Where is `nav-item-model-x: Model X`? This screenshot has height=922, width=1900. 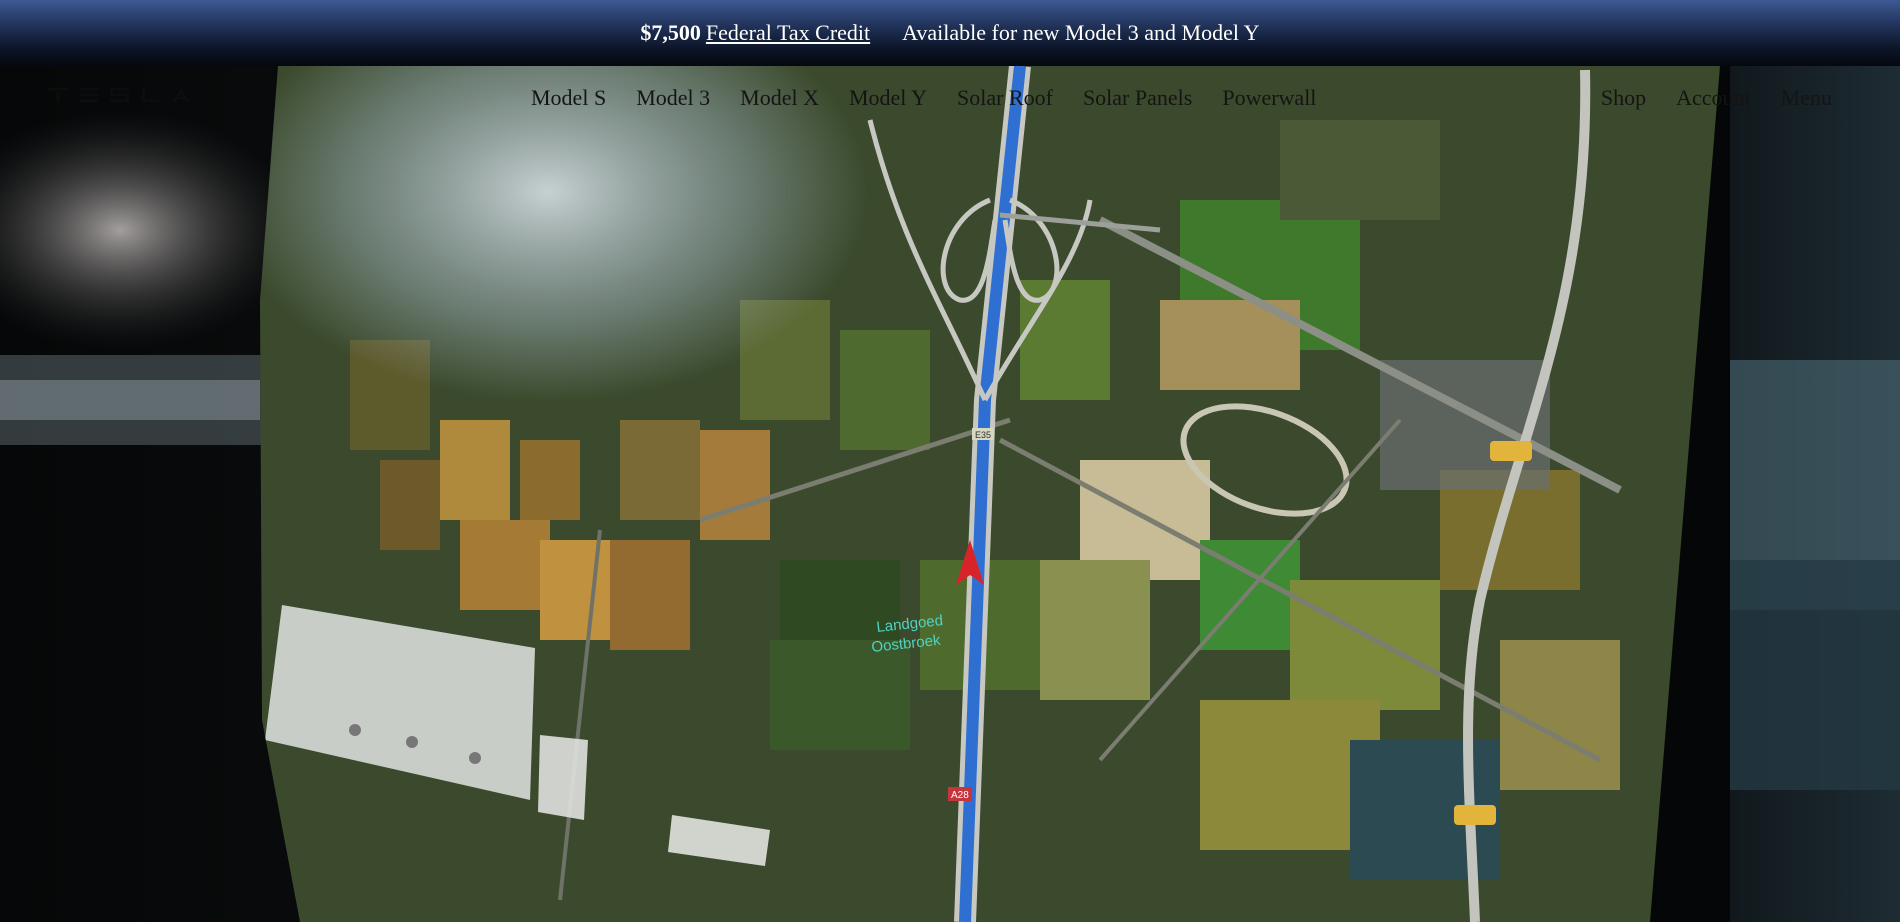 nav-item-model-x: Model X is located at coordinates (779, 98).